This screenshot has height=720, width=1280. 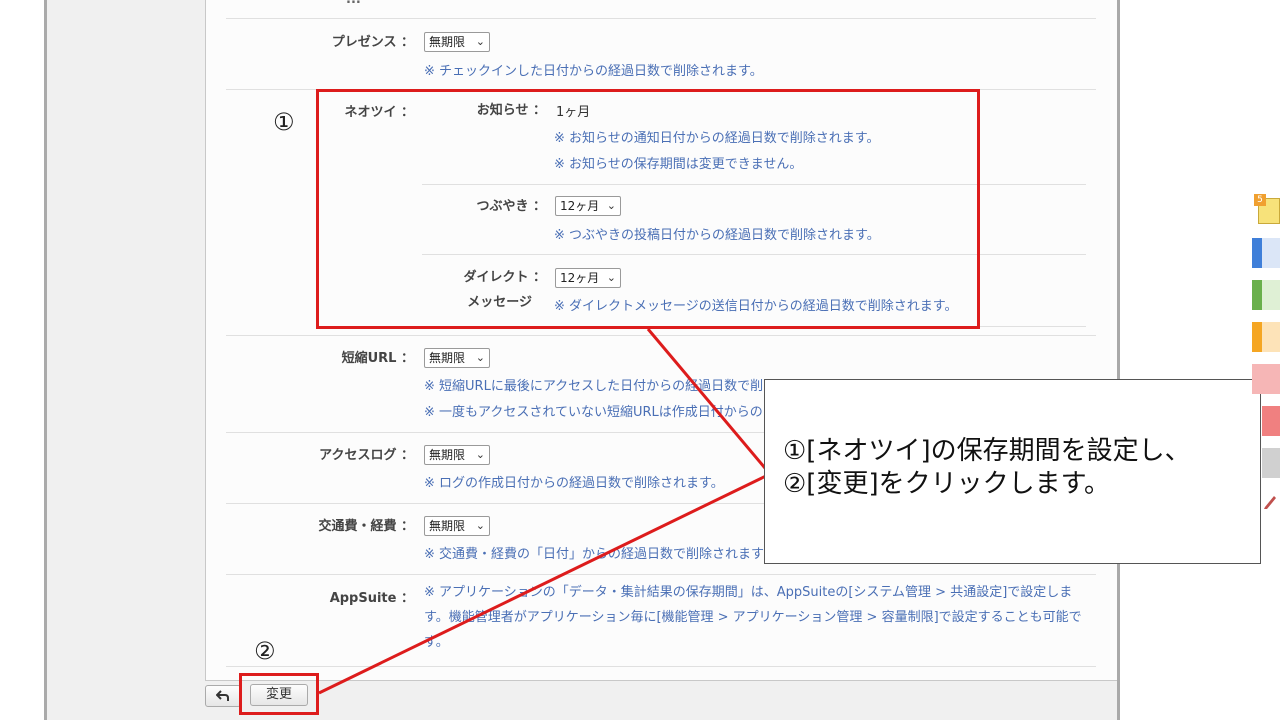 What do you see at coordinates (987, 451) in the screenshot?
I see `callout-line-1: ①[ネオツイ]の保存期間を設定し、` at bounding box center [987, 451].